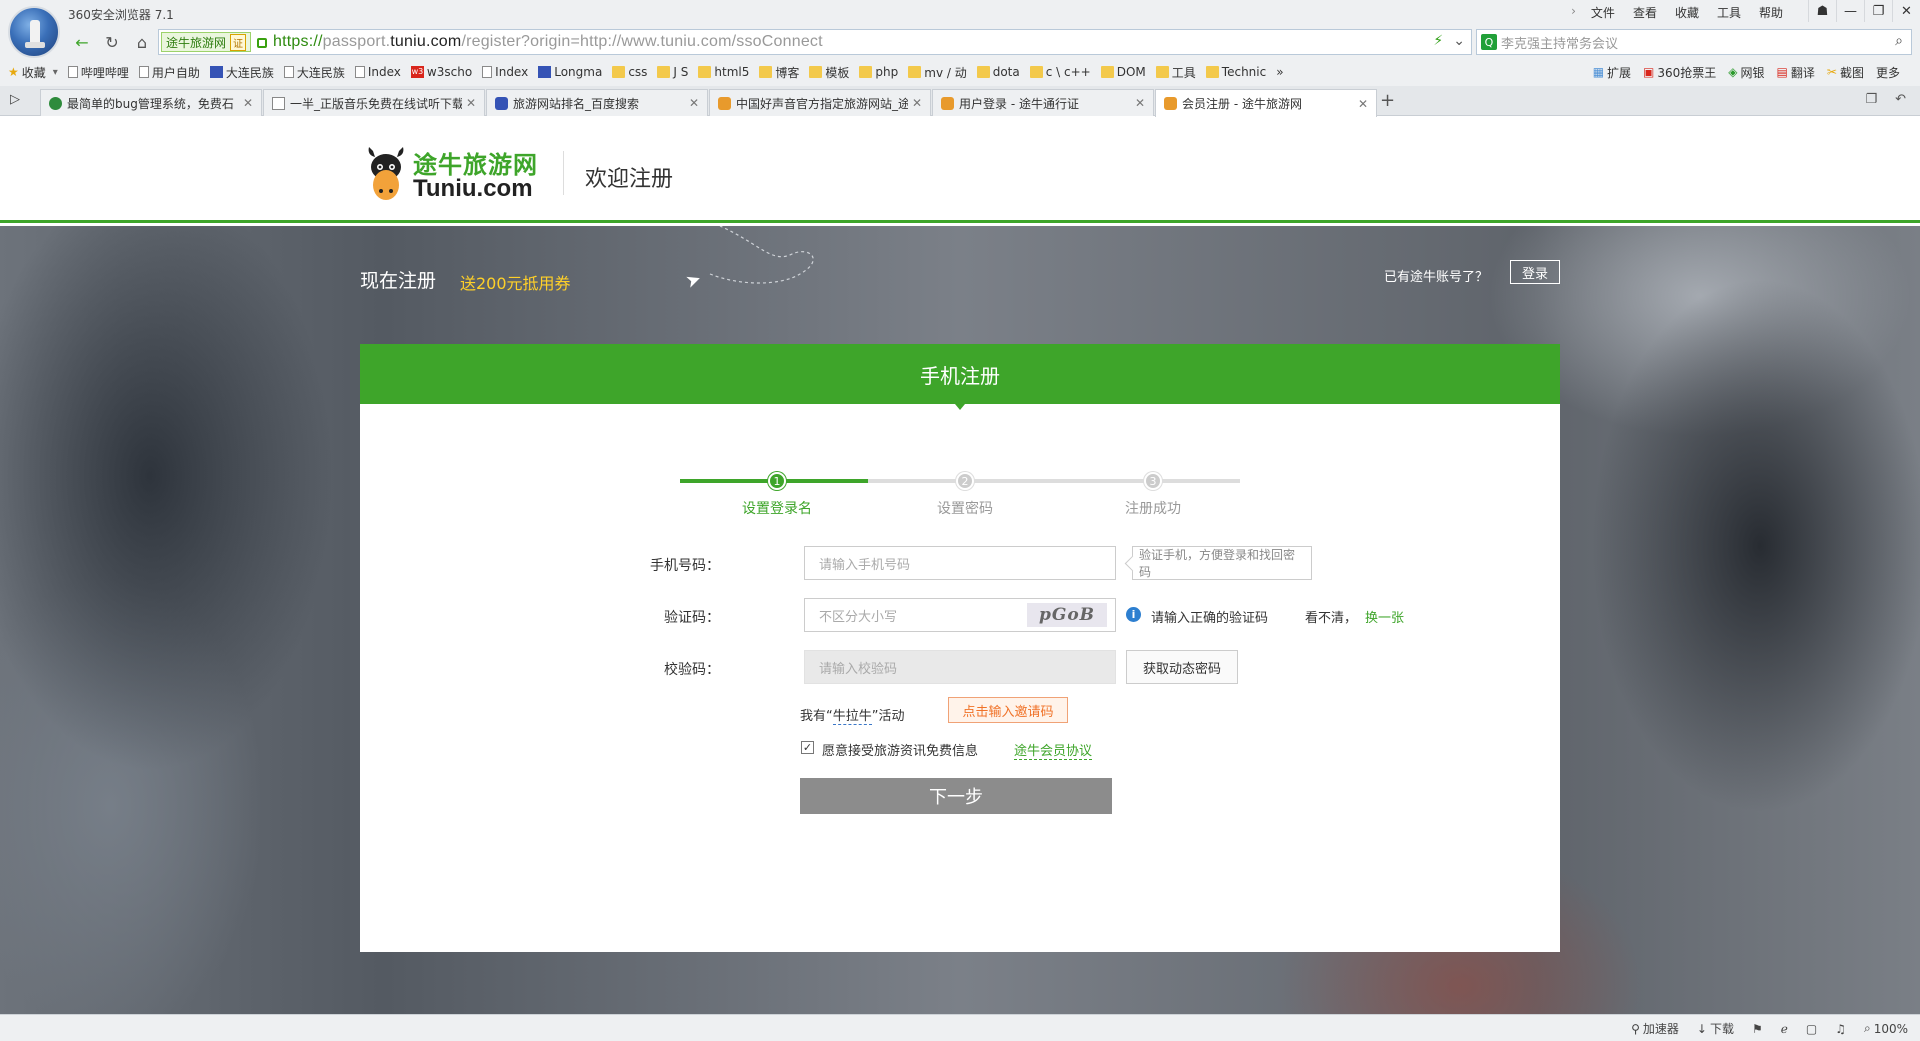 The image size is (1920, 1041). What do you see at coordinates (33, 72) in the screenshot?
I see `bookmark-item: ★ 收藏 ▾` at bounding box center [33, 72].